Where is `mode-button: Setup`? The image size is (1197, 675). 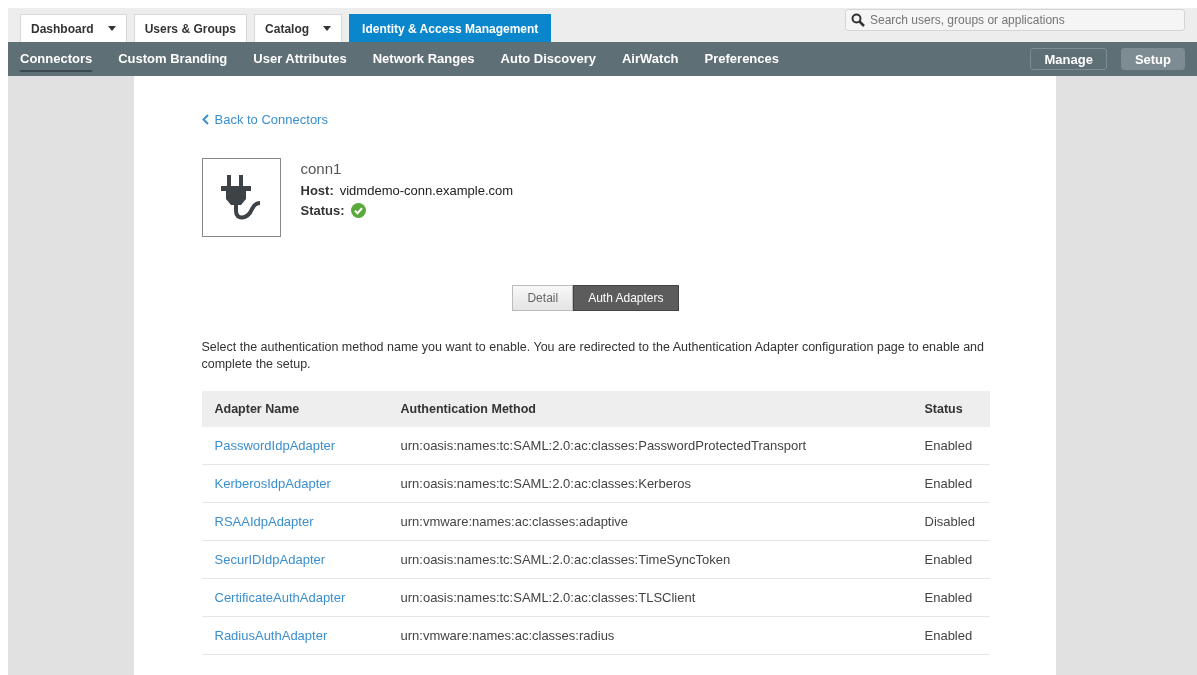 mode-button: Setup is located at coordinates (1152, 59).